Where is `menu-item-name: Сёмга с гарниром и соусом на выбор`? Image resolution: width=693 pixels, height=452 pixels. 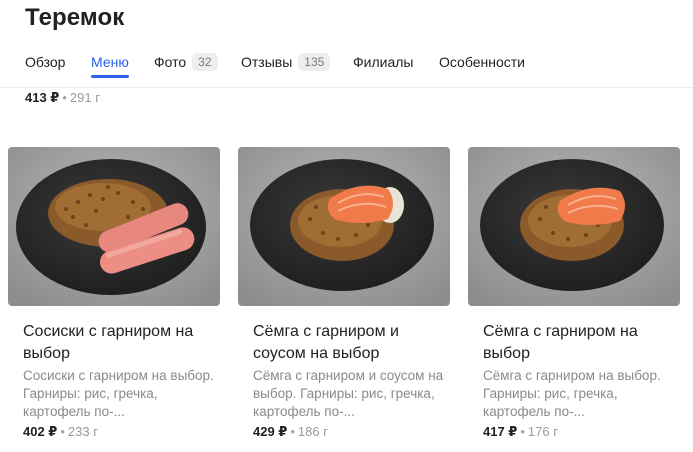 menu-item-name: Сёмга с гарниром и соусом на выбор is located at coordinates (326, 342).